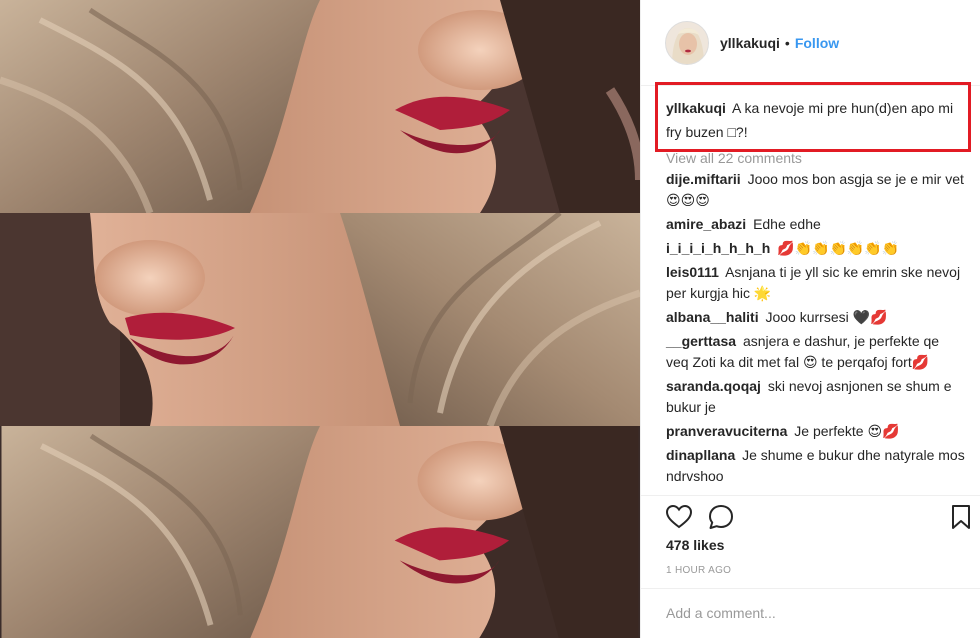 Image resolution: width=980 pixels, height=638 pixels. I want to click on comment-username: leis0111, so click(692, 272).